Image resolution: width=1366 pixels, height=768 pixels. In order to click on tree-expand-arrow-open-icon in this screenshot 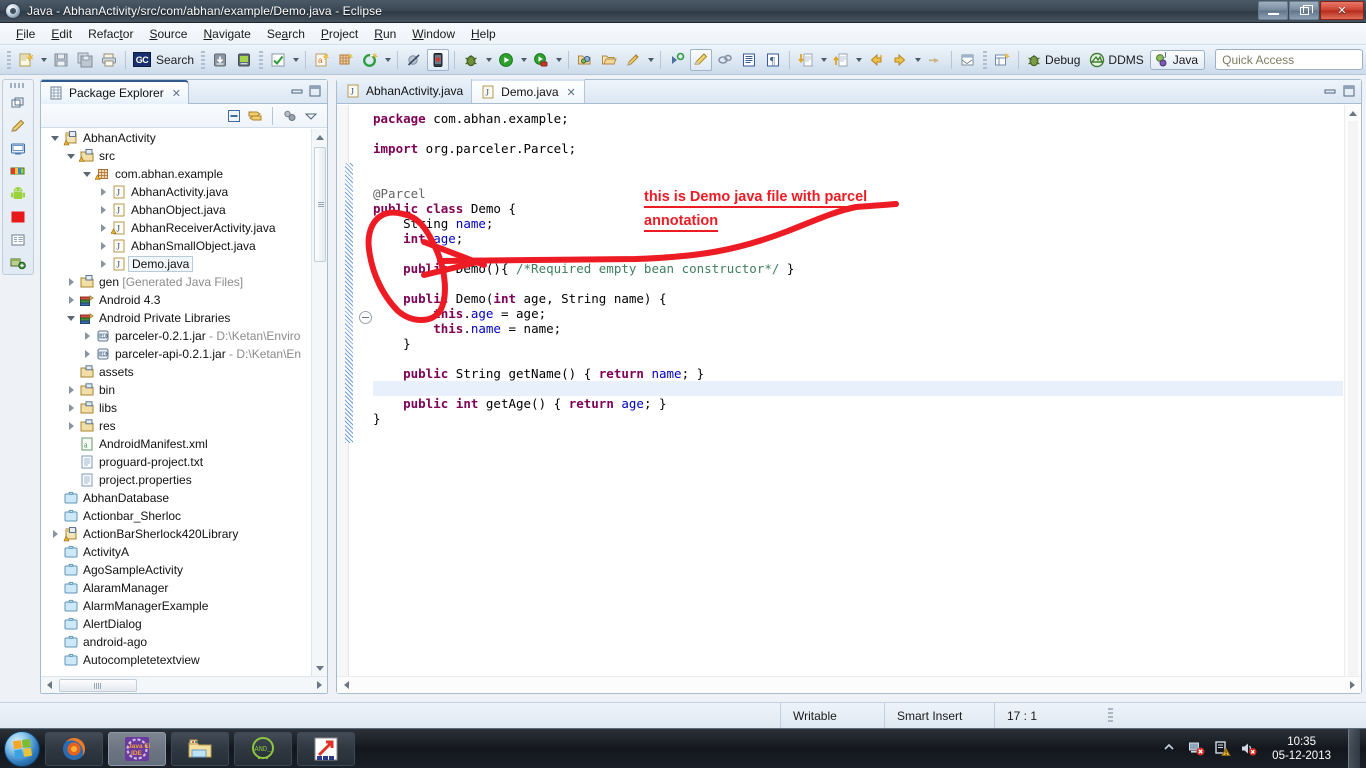, I will do `click(55, 138)`.